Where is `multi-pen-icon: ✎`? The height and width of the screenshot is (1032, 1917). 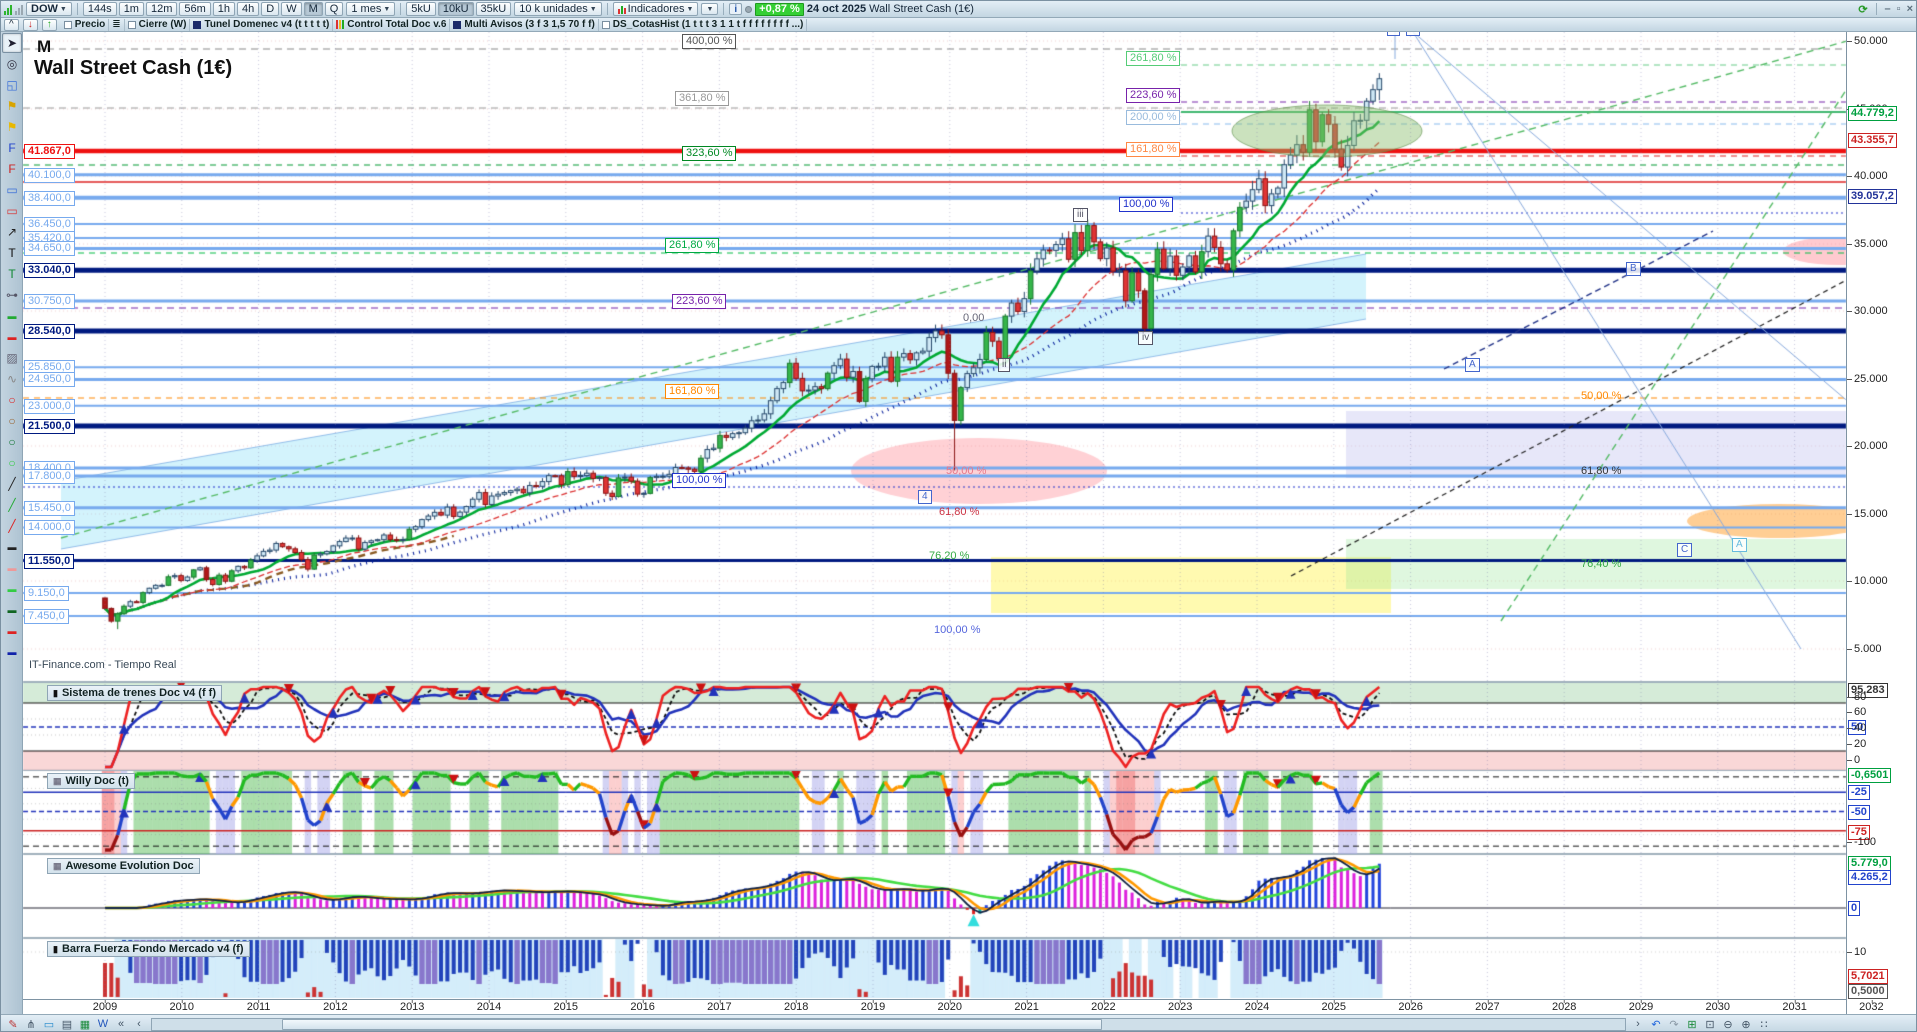
multi-pen-icon: ✎ is located at coordinates (13, 1024).